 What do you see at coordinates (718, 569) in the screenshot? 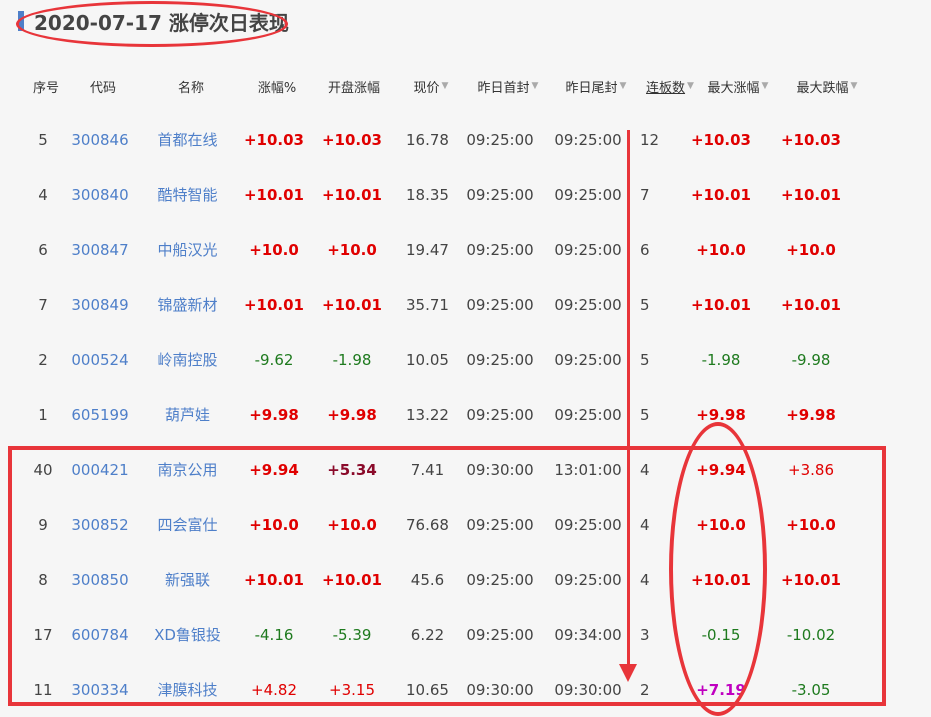
I see `maxup-highlight-ellipse` at bounding box center [718, 569].